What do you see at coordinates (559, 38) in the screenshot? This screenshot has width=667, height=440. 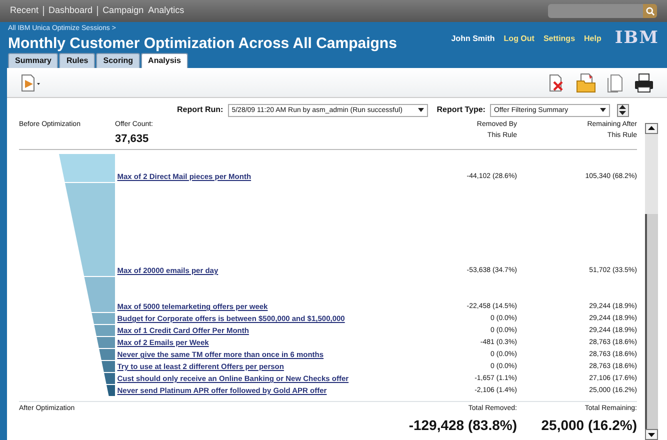 I see `header-link: Settings` at bounding box center [559, 38].